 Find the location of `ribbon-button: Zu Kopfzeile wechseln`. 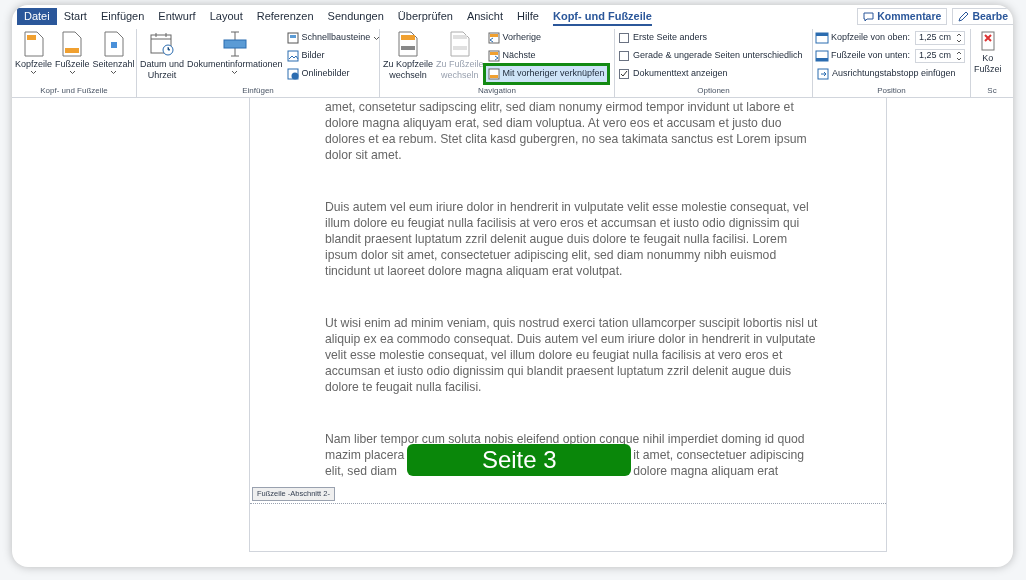

ribbon-button: Zu Kopfzeile wechseln is located at coordinates (408, 55).